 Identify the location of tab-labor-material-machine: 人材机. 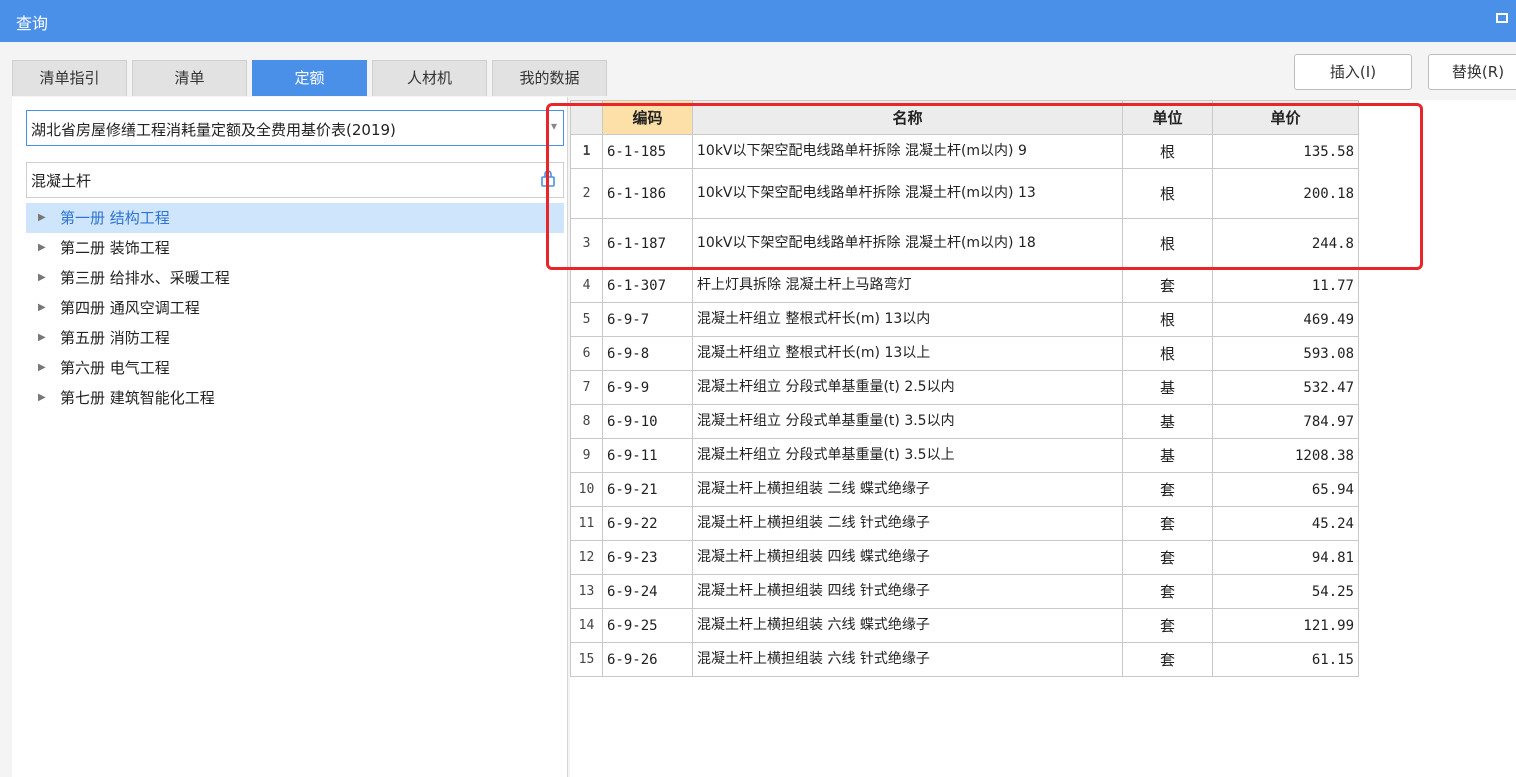
(429, 78).